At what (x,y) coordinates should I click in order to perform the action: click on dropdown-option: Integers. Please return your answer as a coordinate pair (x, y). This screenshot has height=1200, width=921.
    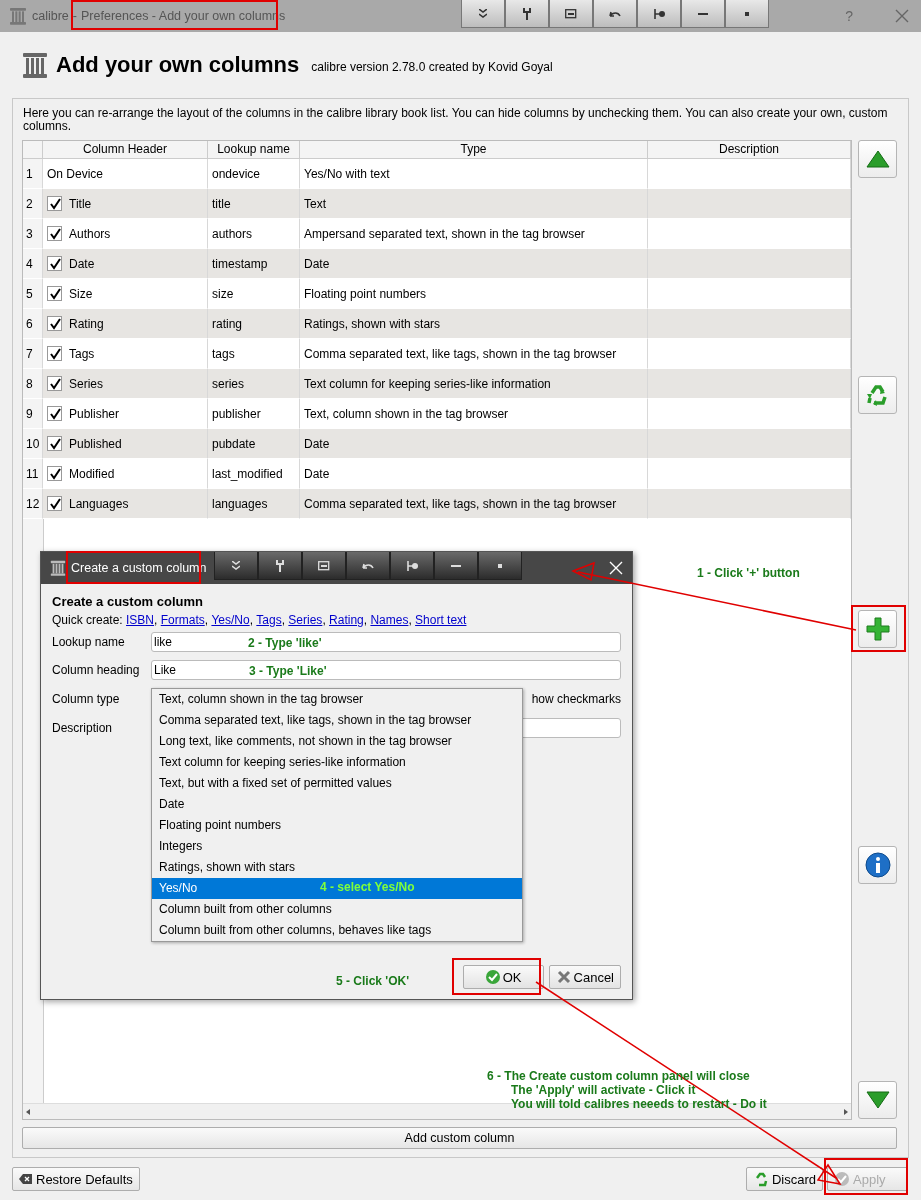
    Looking at the image, I should click on (337, 846).